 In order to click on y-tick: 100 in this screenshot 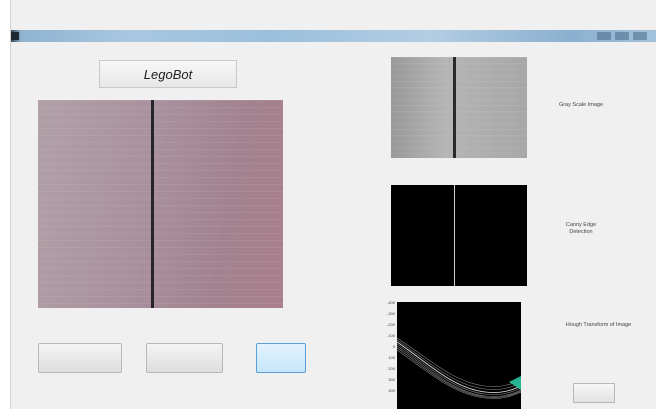, I will do `click(391, 357)`.